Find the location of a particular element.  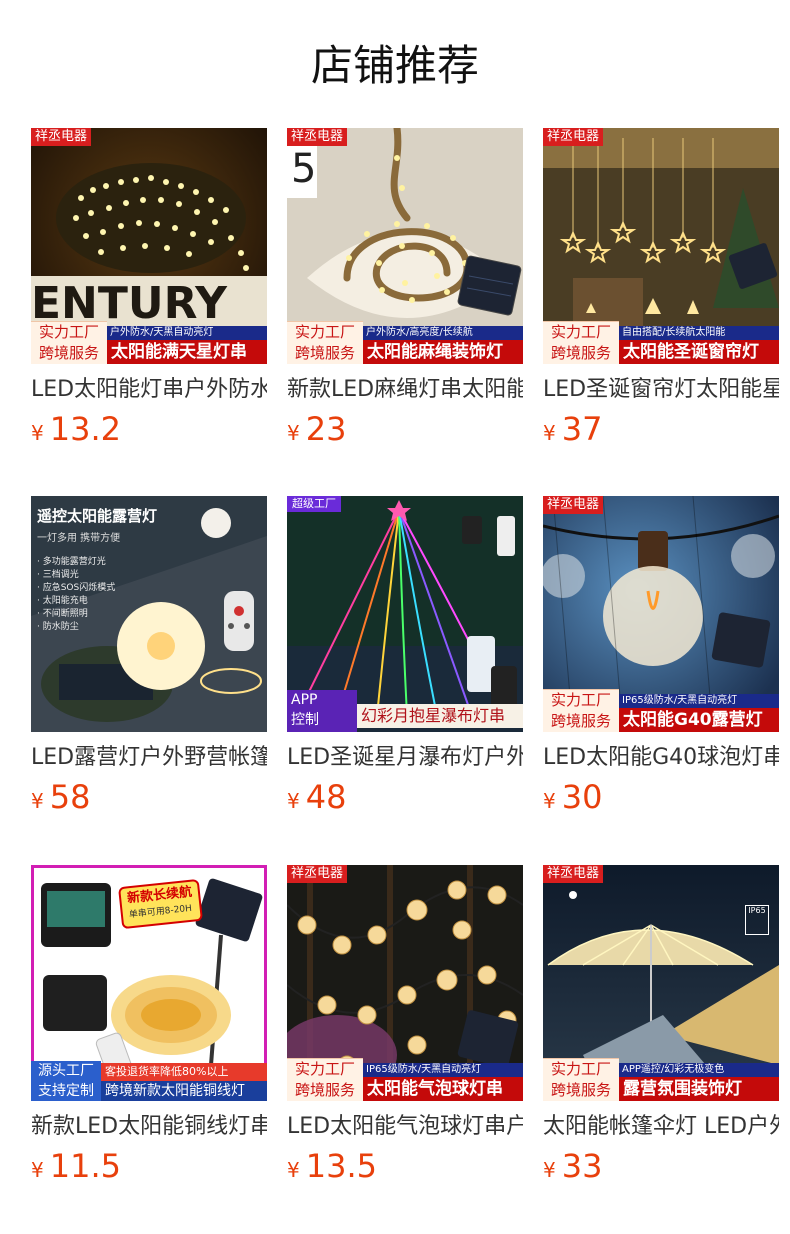

feature-item: · 多功能露营灯光 is located at coordinates (71, 562).